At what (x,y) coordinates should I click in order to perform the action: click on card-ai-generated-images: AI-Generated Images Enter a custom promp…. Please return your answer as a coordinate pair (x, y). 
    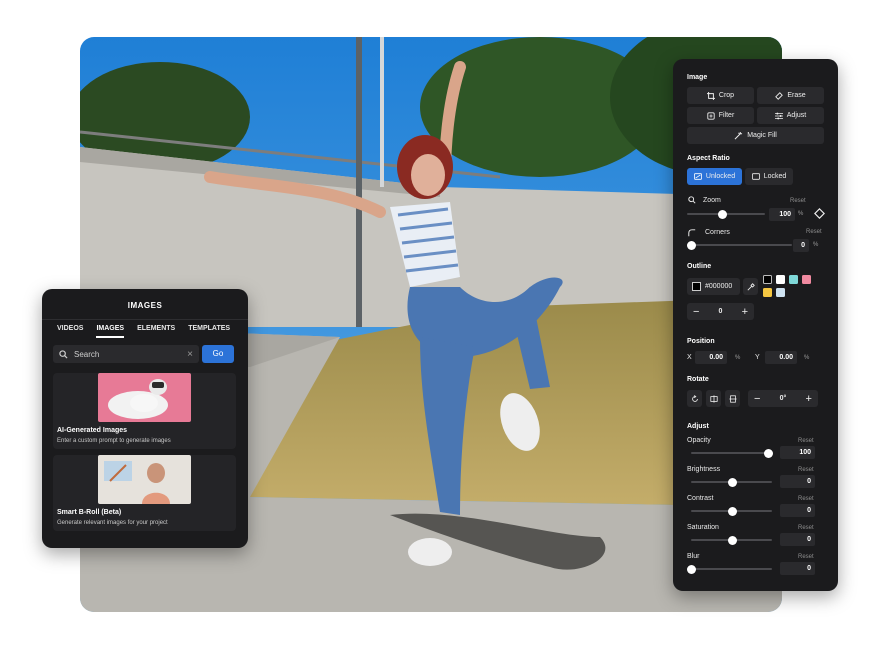
    Looking at the image, I should click on (144, 411).